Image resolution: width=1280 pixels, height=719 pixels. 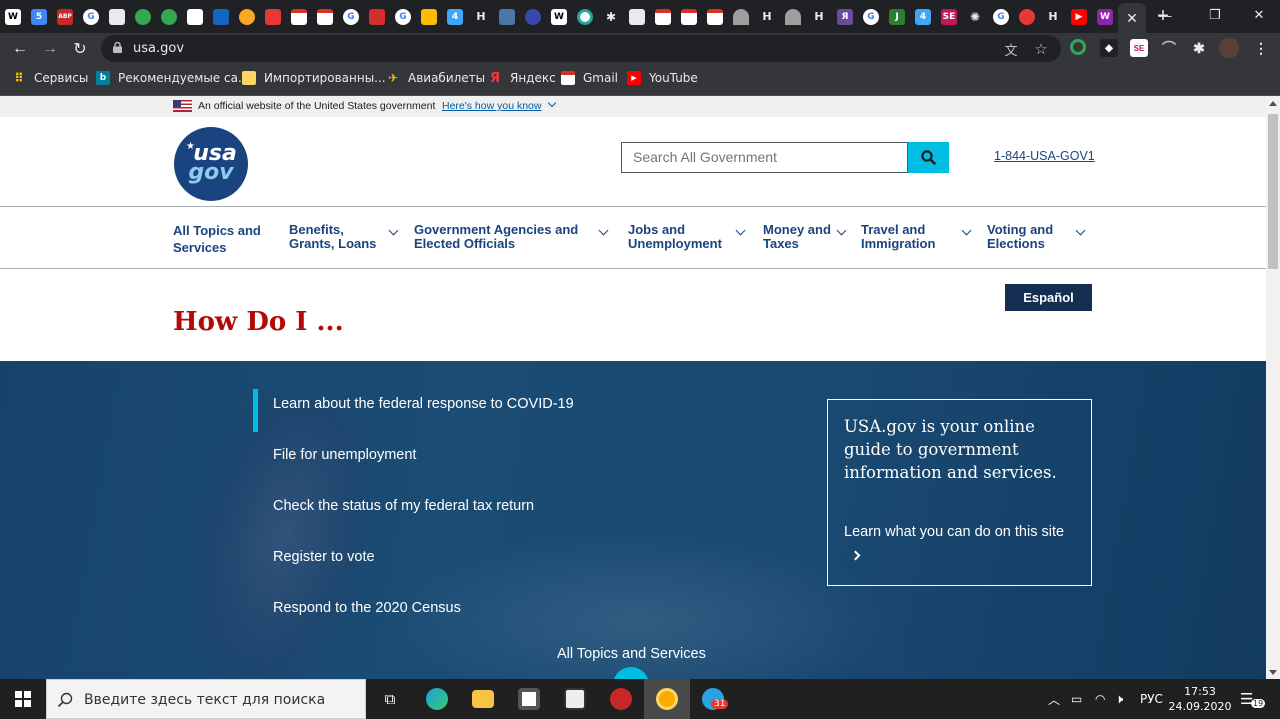 I want to click on tab: ✺, so click(x=975, y=16).